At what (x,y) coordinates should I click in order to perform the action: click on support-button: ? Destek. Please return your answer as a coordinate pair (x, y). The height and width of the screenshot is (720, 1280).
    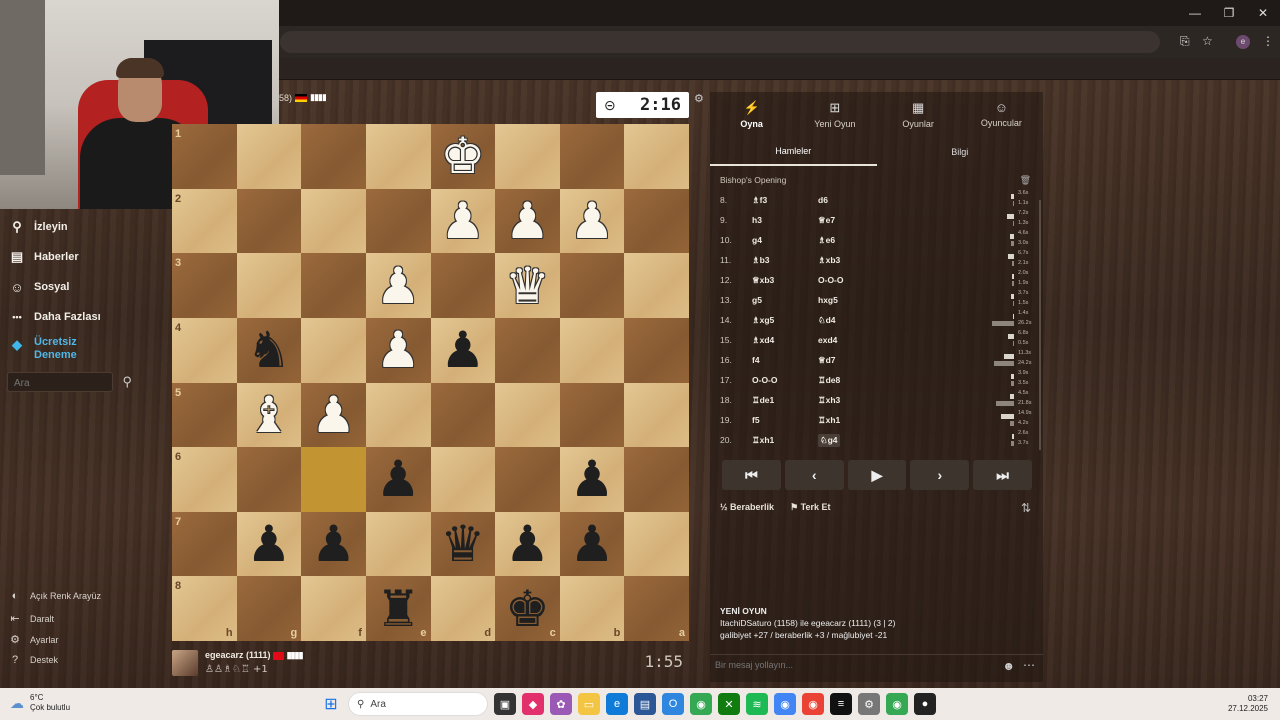
    Looking at the image, I should click on (33, 660).